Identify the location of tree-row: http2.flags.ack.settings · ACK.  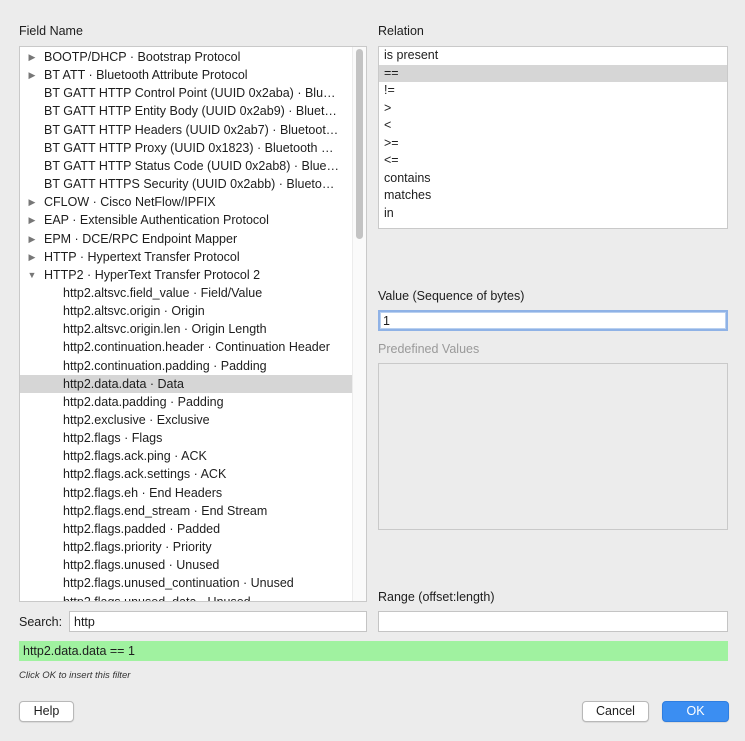
(186, 474).